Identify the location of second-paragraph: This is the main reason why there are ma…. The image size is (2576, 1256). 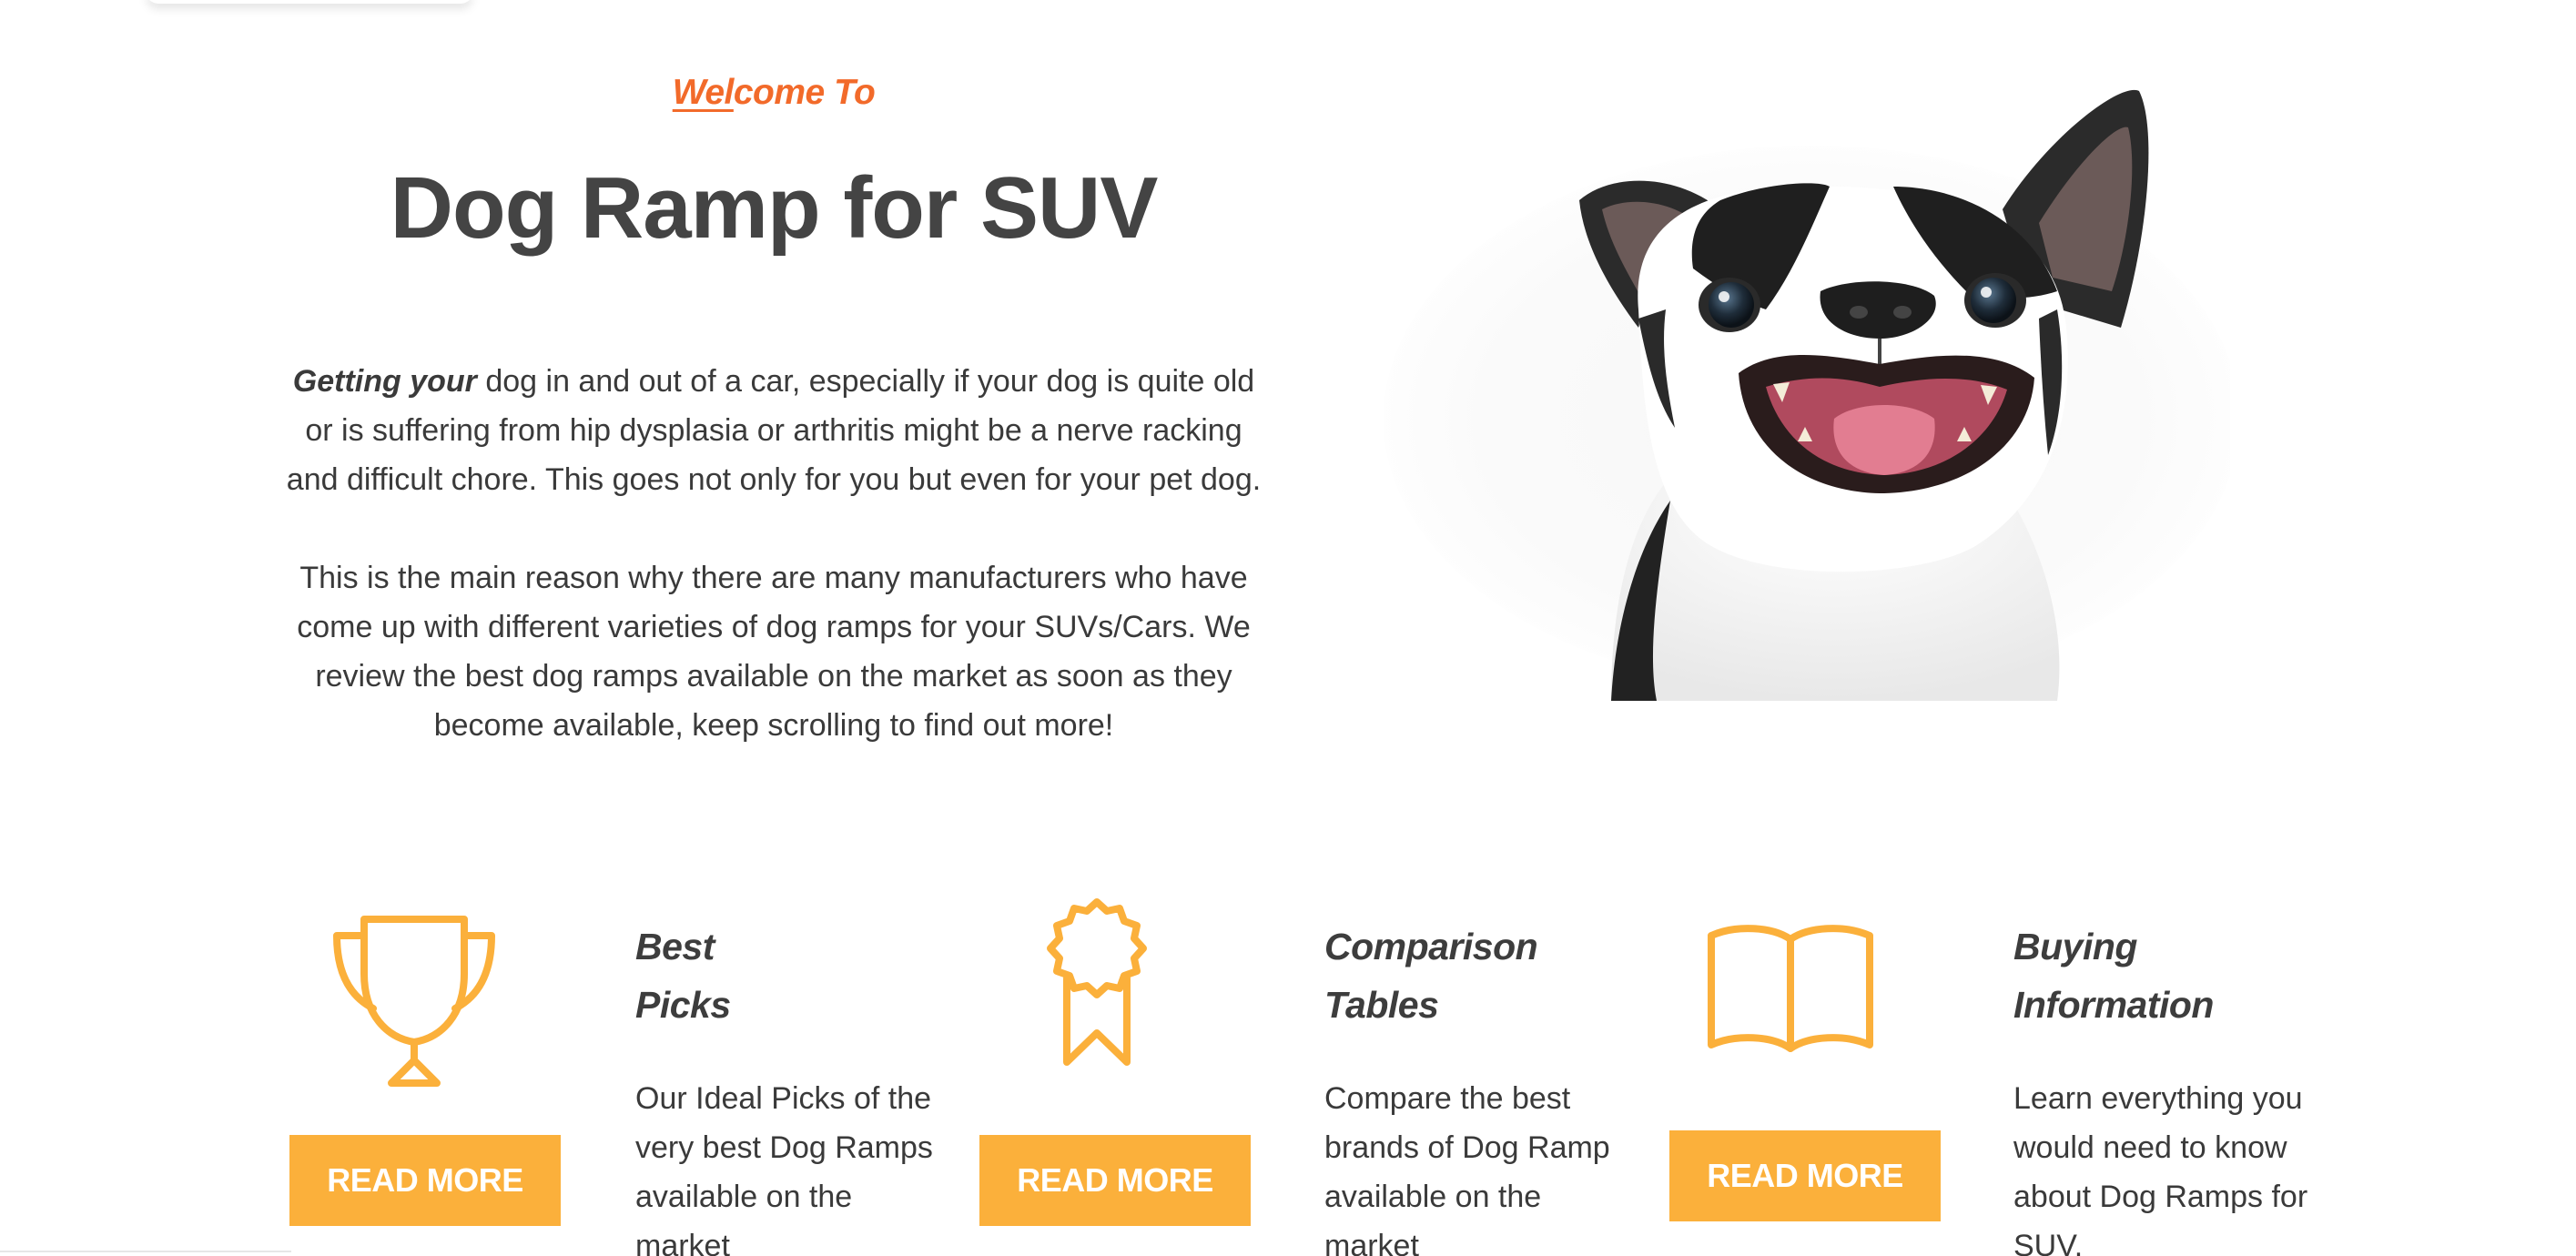
(774, 652).